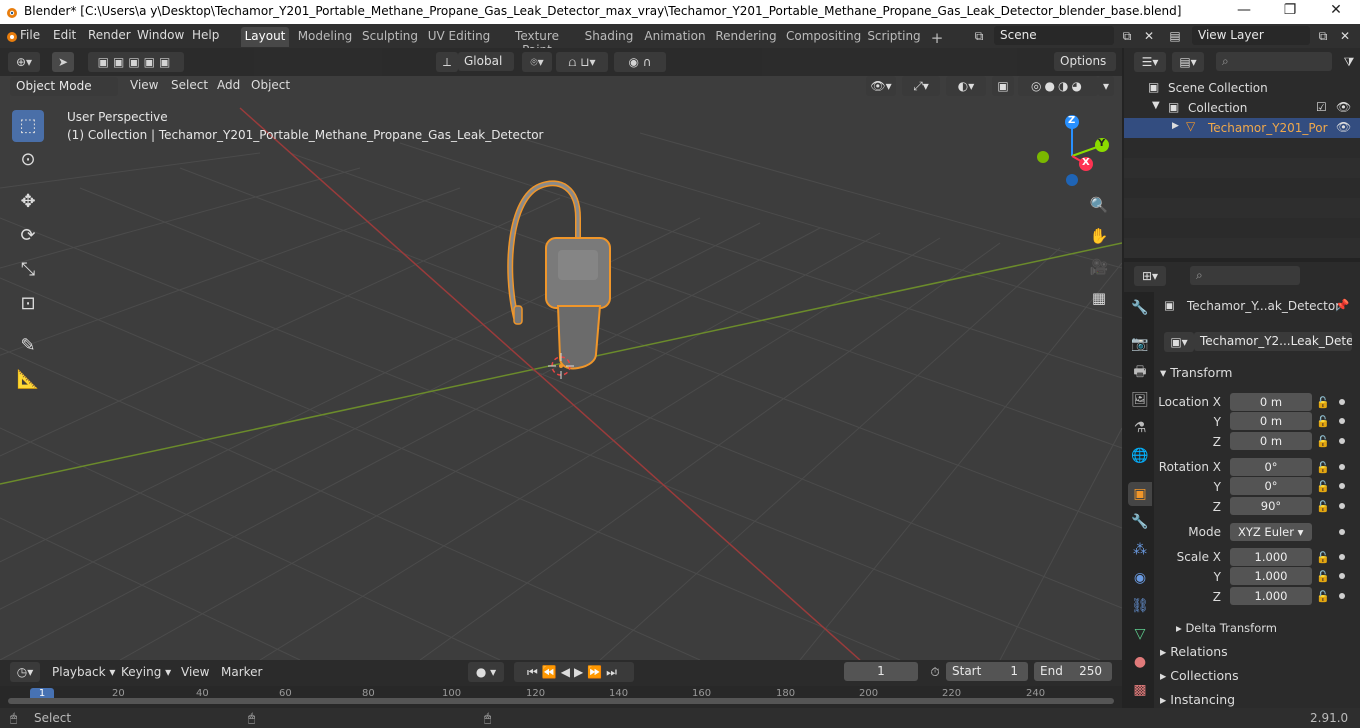  Describe the element at coordinates (28, 270) in the screenshot. I see `scale-tool-icon: ⤡` at that location.